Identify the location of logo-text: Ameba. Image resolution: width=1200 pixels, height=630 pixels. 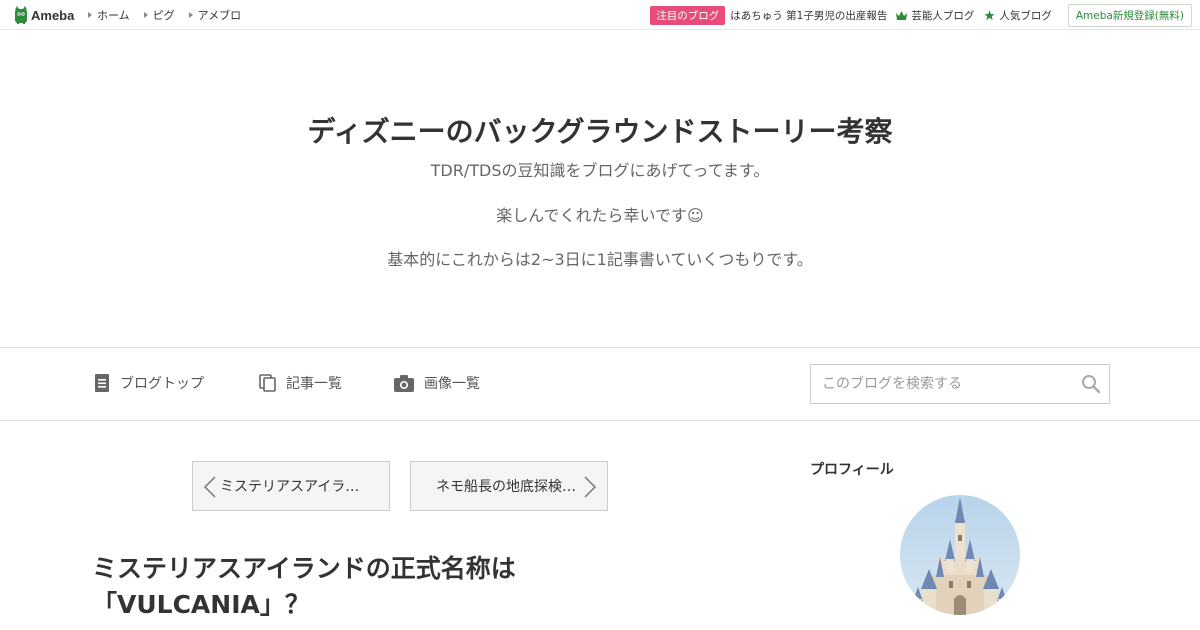
(53, 15).